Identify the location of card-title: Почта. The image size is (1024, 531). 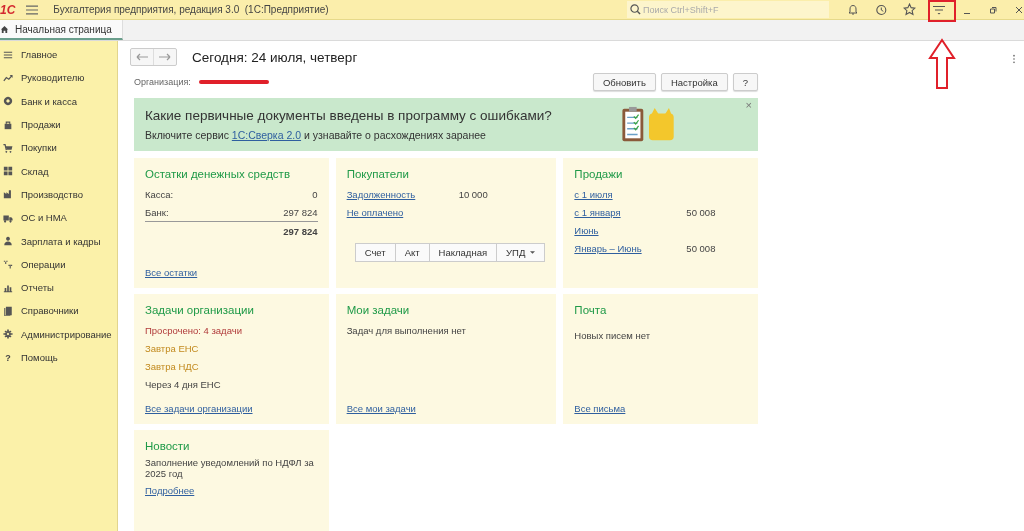
(591, 310).